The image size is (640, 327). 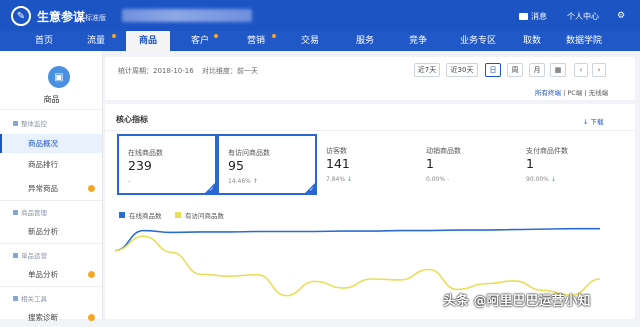 I want to click on nav-label: 营销, so click(x=255, y=41).